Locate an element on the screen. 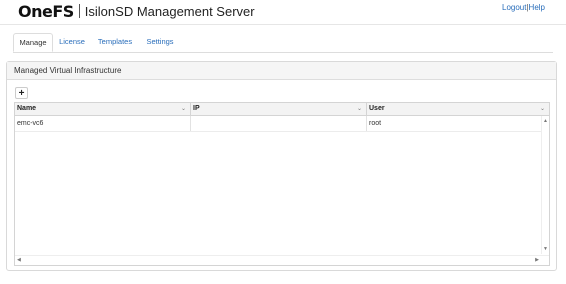 The height and width of the screenshot is (284, 566). table-row: emc-vc6 root is located at coordinates (278, 124).